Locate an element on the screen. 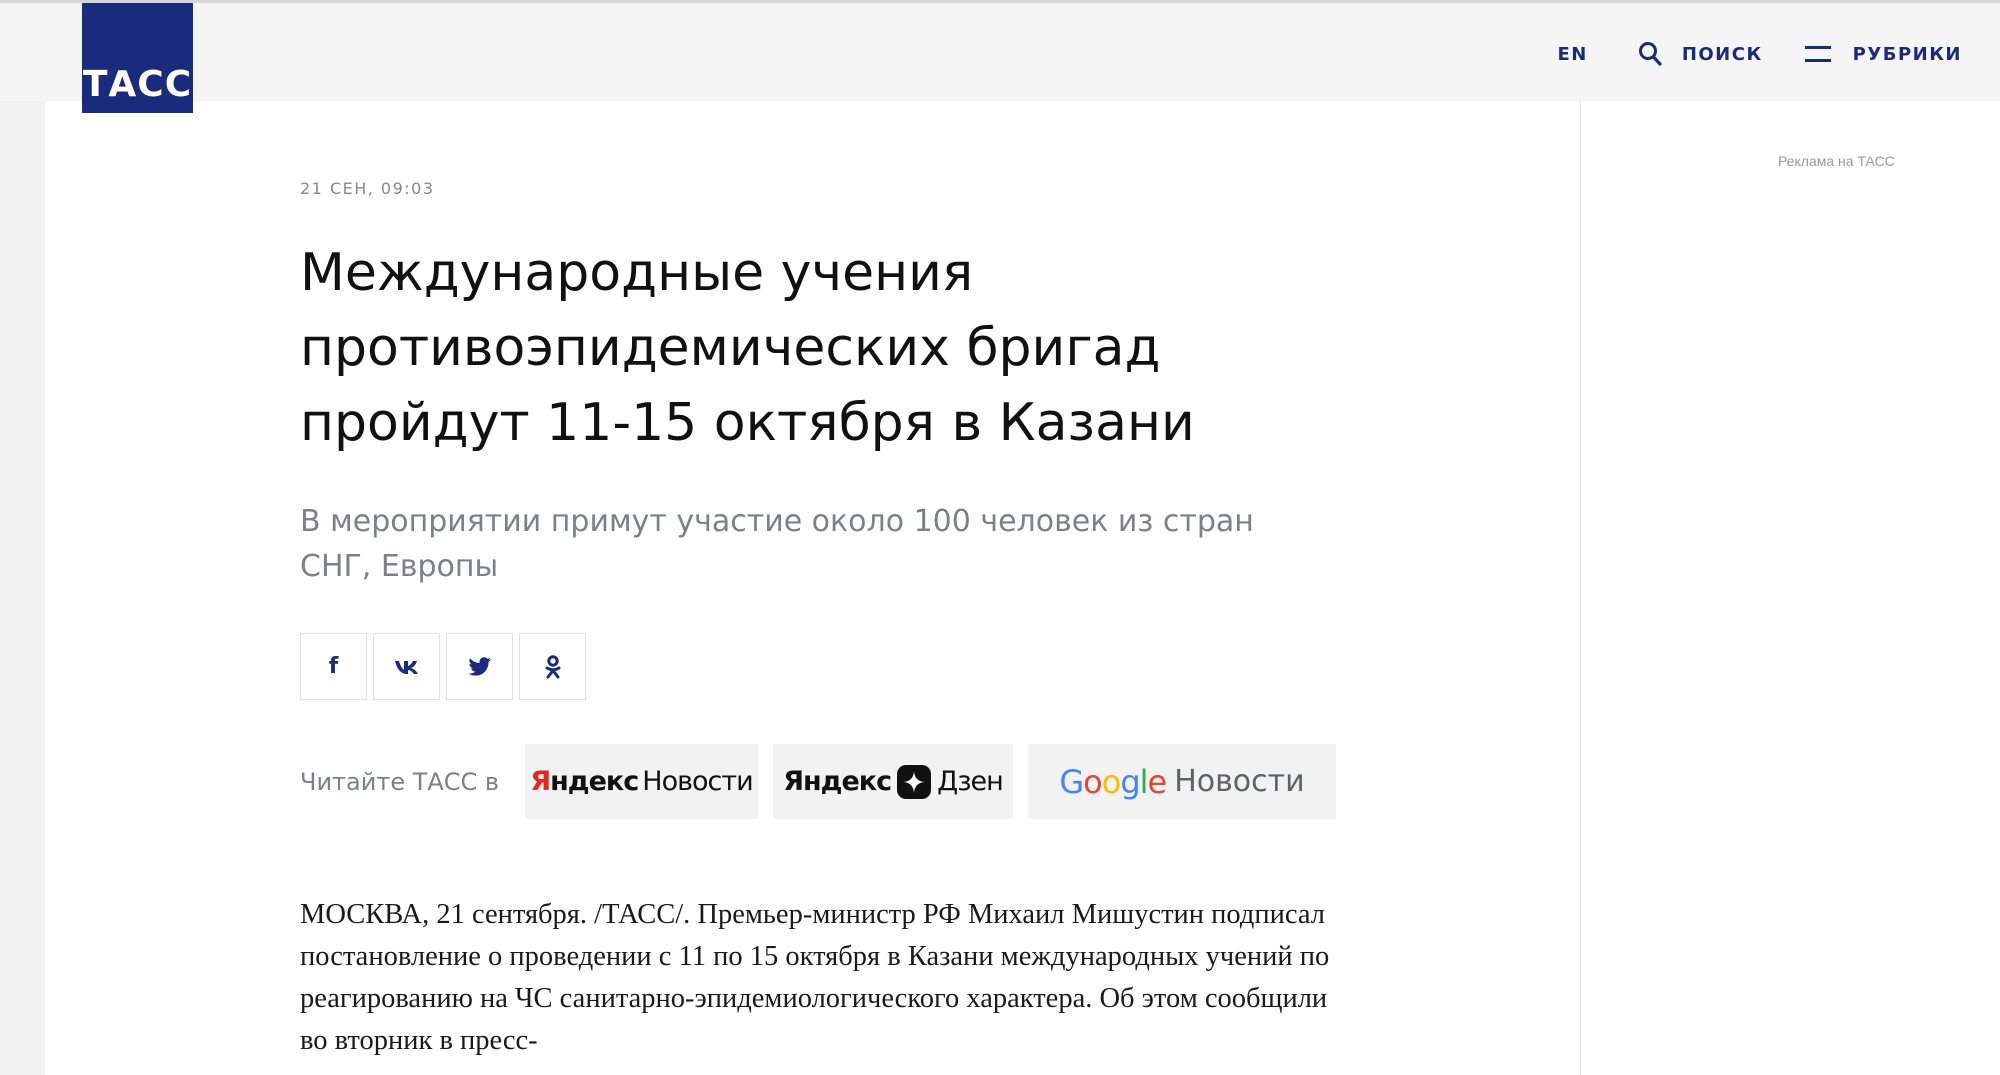 This screenshot has width=2000, height=1075. rubrics-menu-button: РУБРИКИ is located at coordinates (1883, 54).